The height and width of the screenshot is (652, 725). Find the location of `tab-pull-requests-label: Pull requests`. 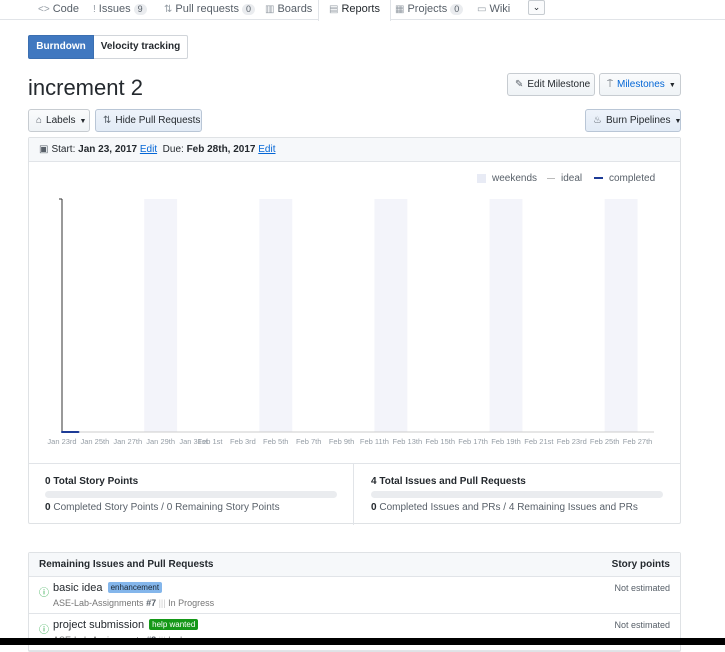

tab-pull-requests-label: Pull requests is located at coordinates (207, 9).